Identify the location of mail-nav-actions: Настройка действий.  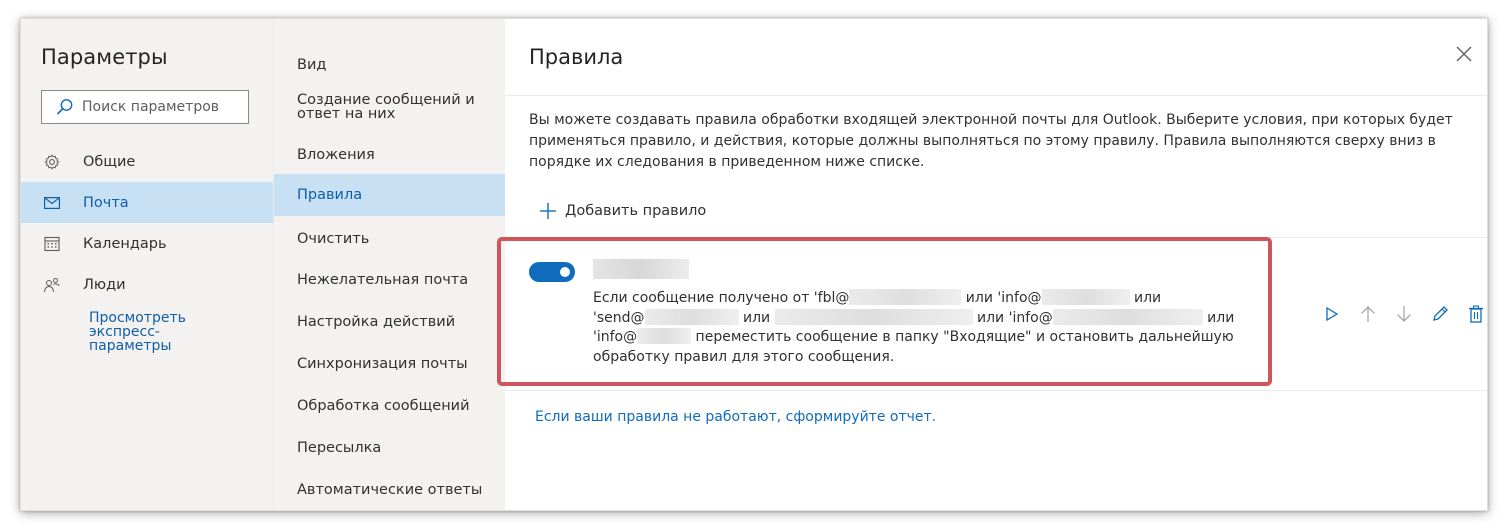
(390, 322).